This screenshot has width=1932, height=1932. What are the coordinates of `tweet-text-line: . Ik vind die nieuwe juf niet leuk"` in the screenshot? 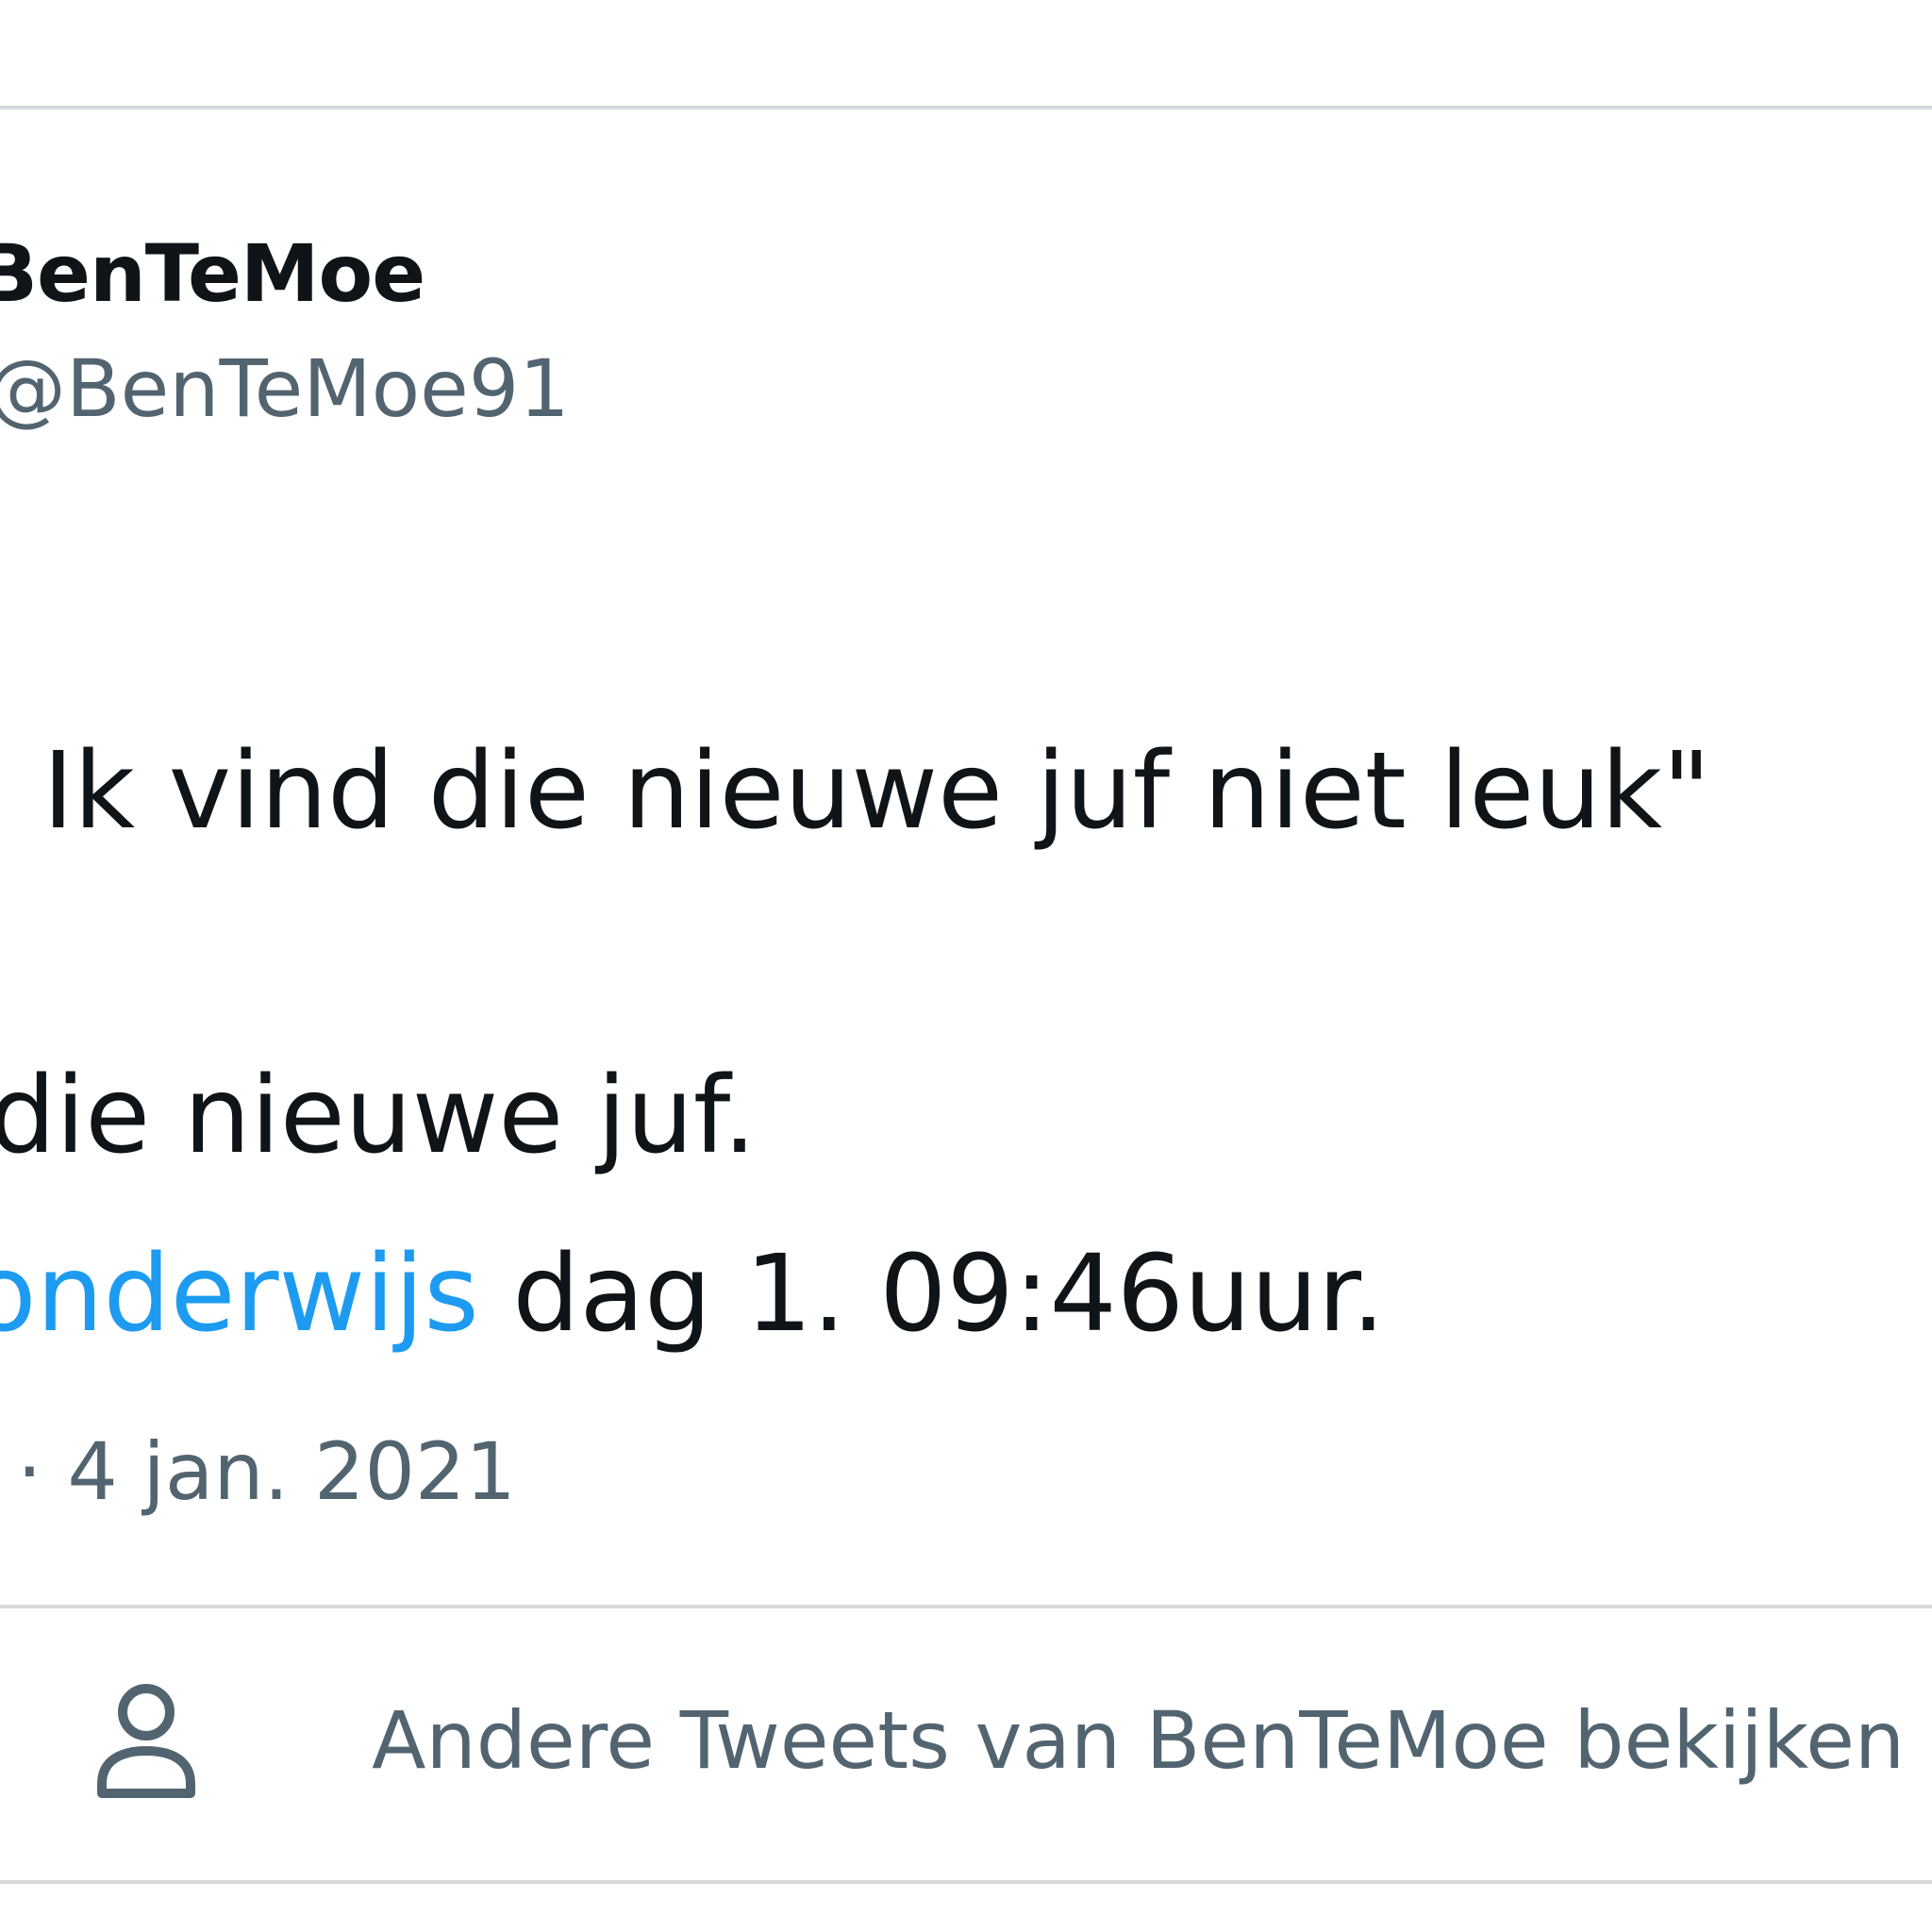 It's located at (855, 791).